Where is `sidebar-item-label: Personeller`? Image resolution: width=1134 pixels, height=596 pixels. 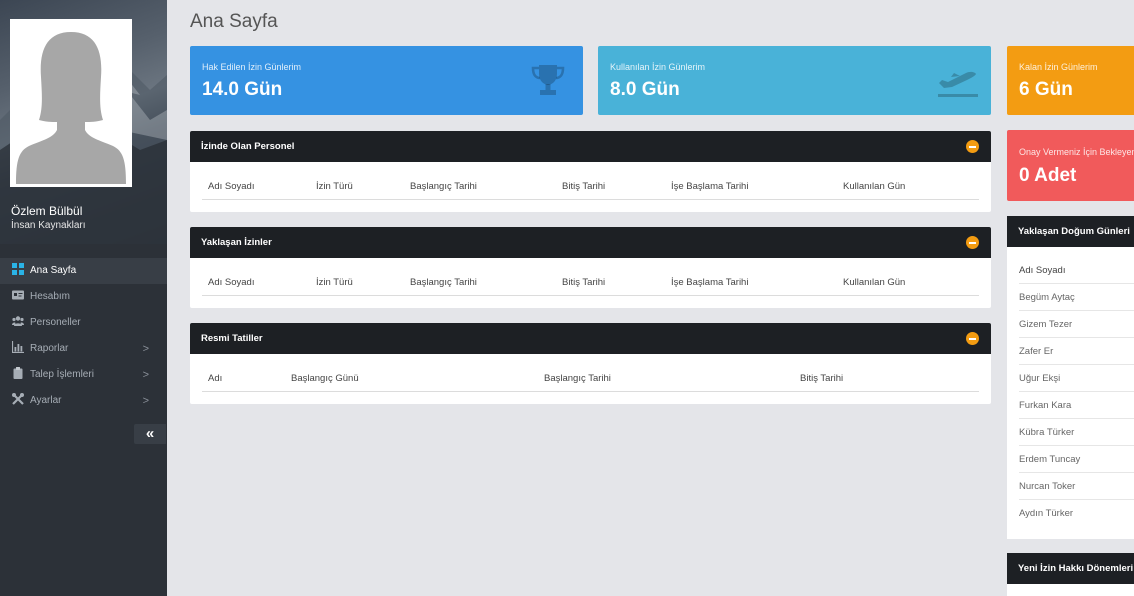
sidebar-item-label: Personeller is located at coordinates (55, 322).